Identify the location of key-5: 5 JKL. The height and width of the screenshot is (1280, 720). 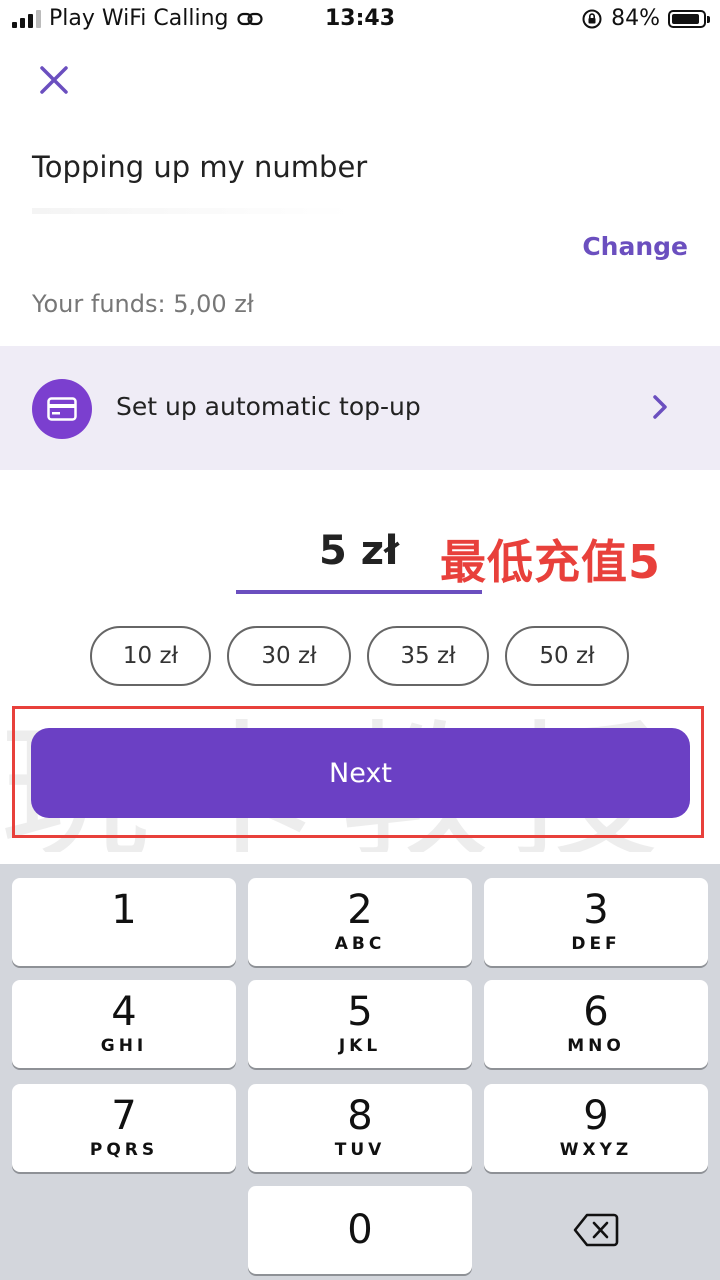
(360, 1024).